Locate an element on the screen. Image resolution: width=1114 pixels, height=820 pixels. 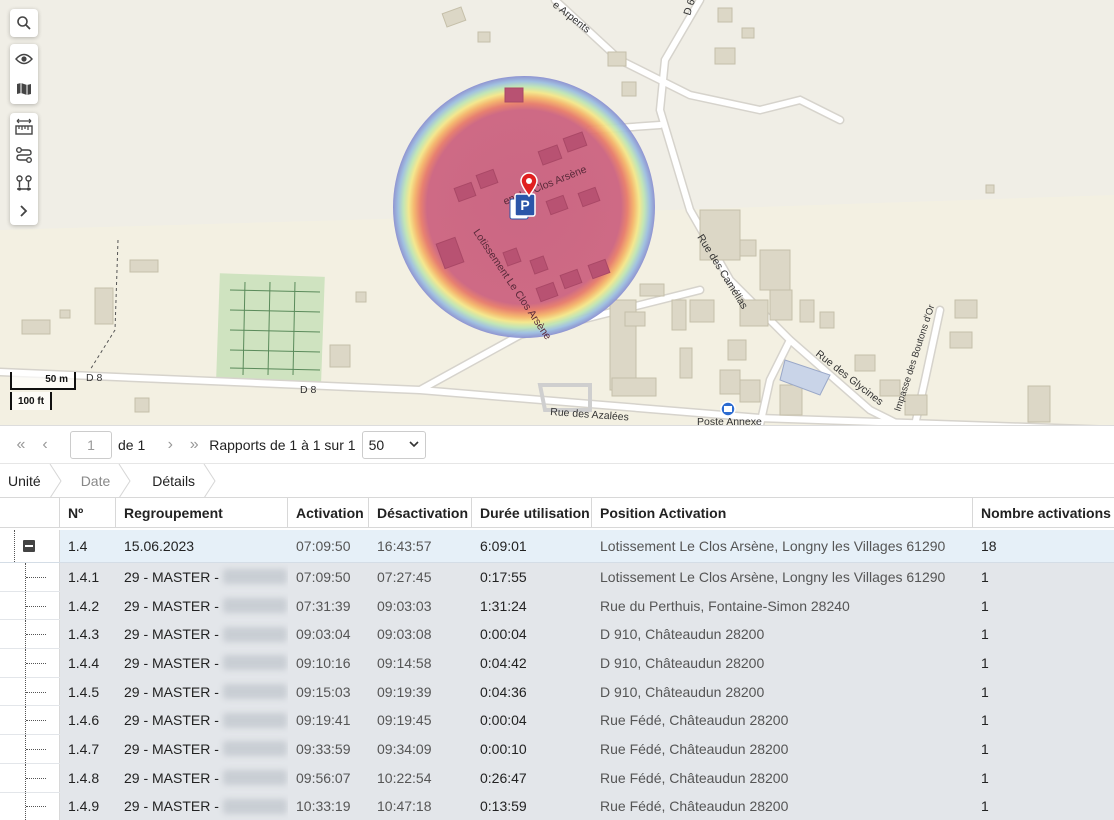
map-search-toolbar is located at coordinates (24, 23).